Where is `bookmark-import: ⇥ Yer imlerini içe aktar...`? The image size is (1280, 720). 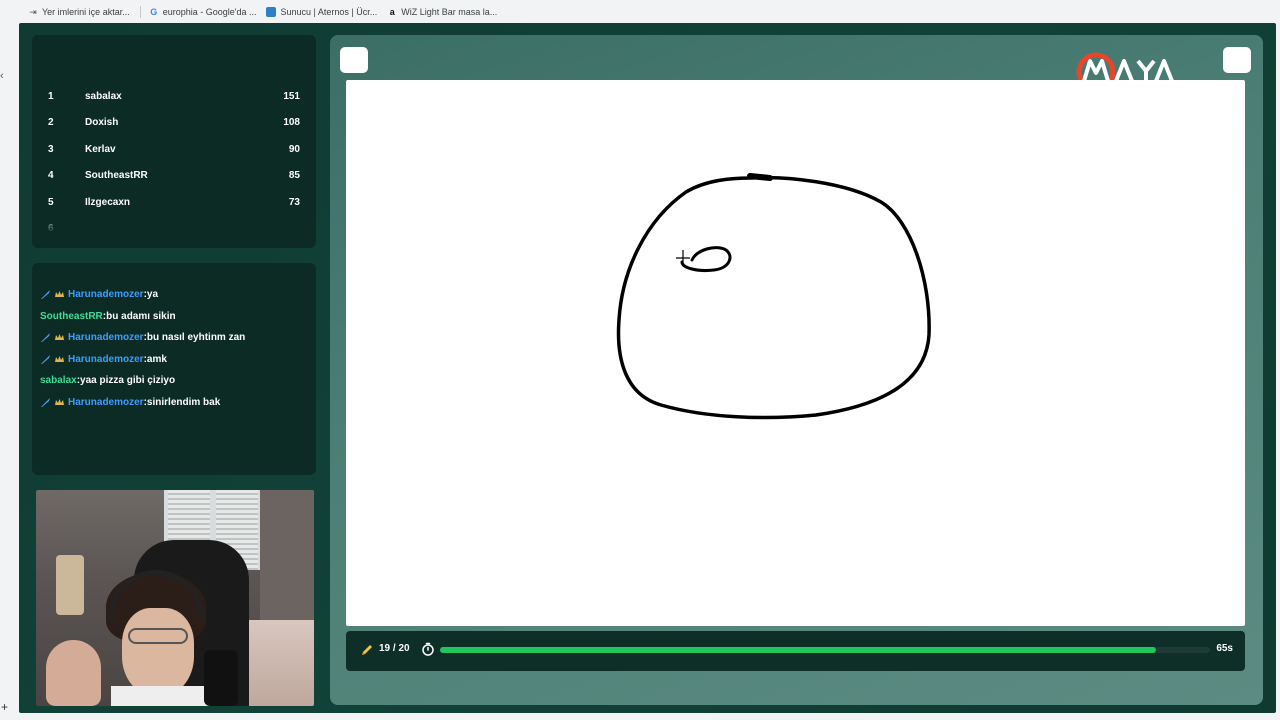
bookmark-import: ⇥ Yer imlerini içe aktar... is located at coordinates (79, 12).